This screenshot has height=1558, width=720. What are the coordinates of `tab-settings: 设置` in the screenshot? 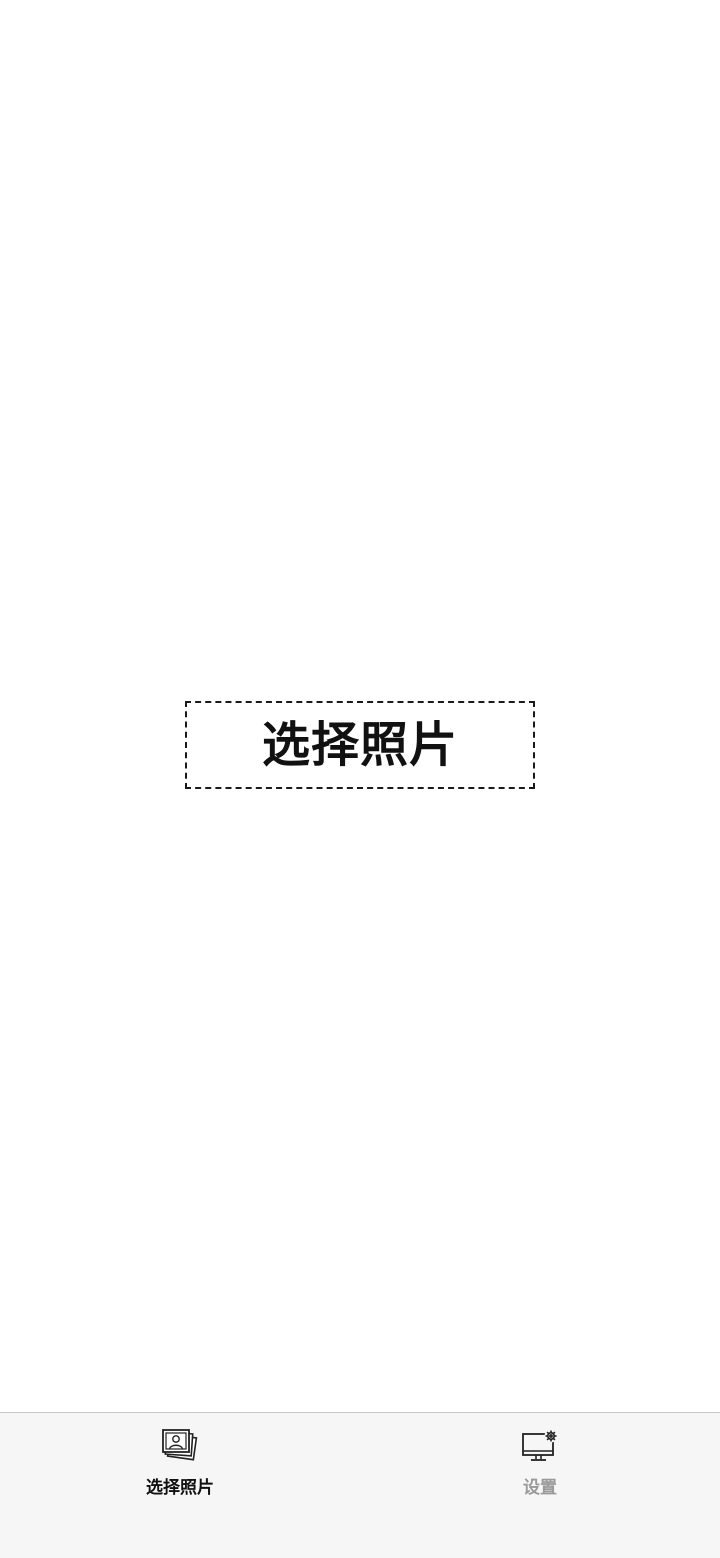 It's located at (540, 1485).